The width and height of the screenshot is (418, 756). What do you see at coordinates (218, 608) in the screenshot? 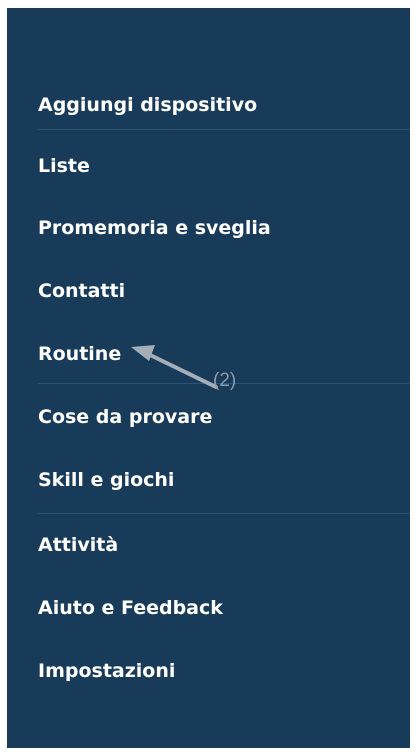
I see `menu-item-aiuto-e-feedback: Aiuto e Feedback` at bounding box center [218, 608].